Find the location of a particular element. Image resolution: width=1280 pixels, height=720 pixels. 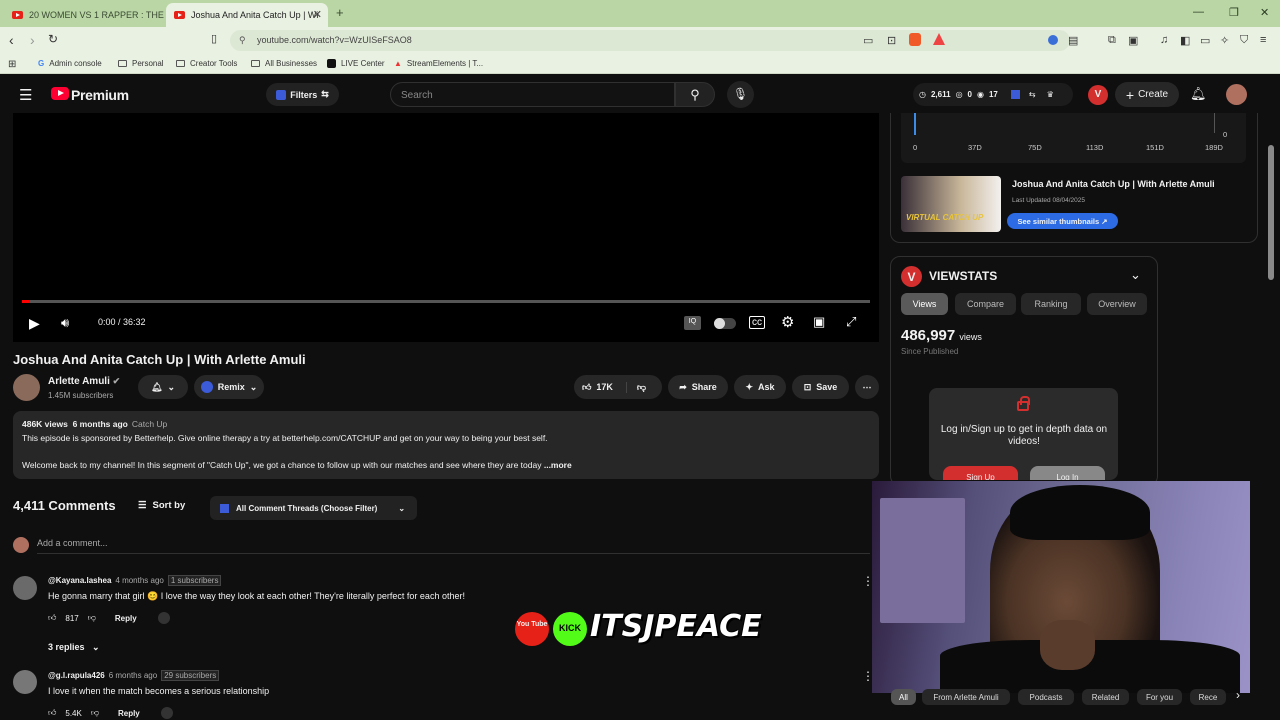

brave-shield-icon is located at coordinates (915, 39).